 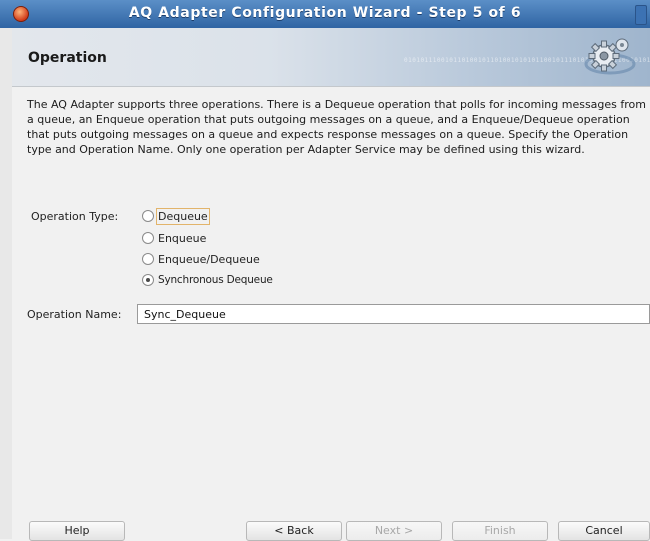 I want to click on radio-enqueue-dequeue: Enqueue/Dequeue, so click(x=201, y=259).